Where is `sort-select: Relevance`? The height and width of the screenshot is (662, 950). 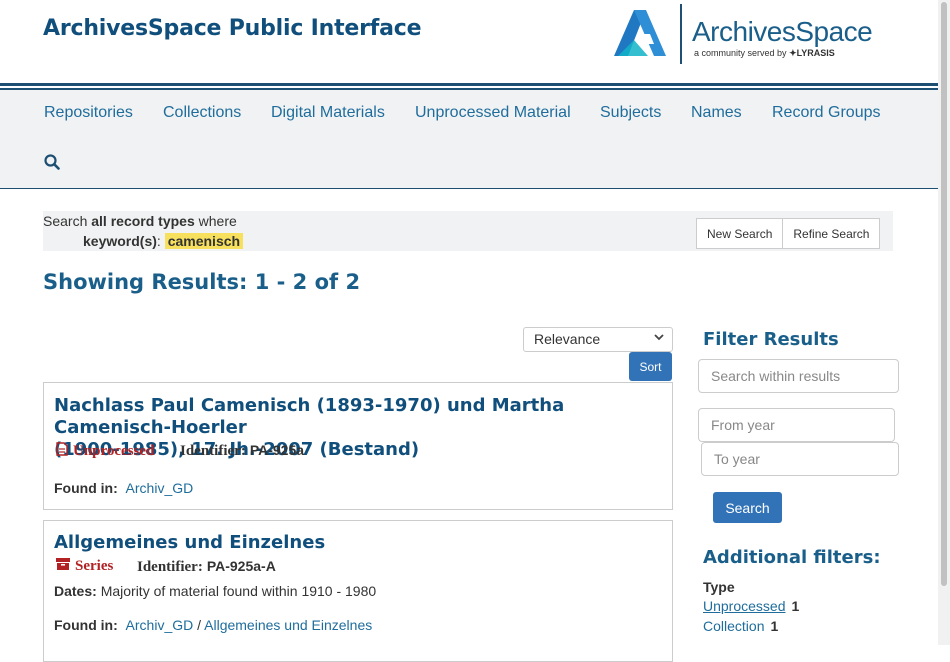 sort-select: Relevance is located at coordinates (598, 339).